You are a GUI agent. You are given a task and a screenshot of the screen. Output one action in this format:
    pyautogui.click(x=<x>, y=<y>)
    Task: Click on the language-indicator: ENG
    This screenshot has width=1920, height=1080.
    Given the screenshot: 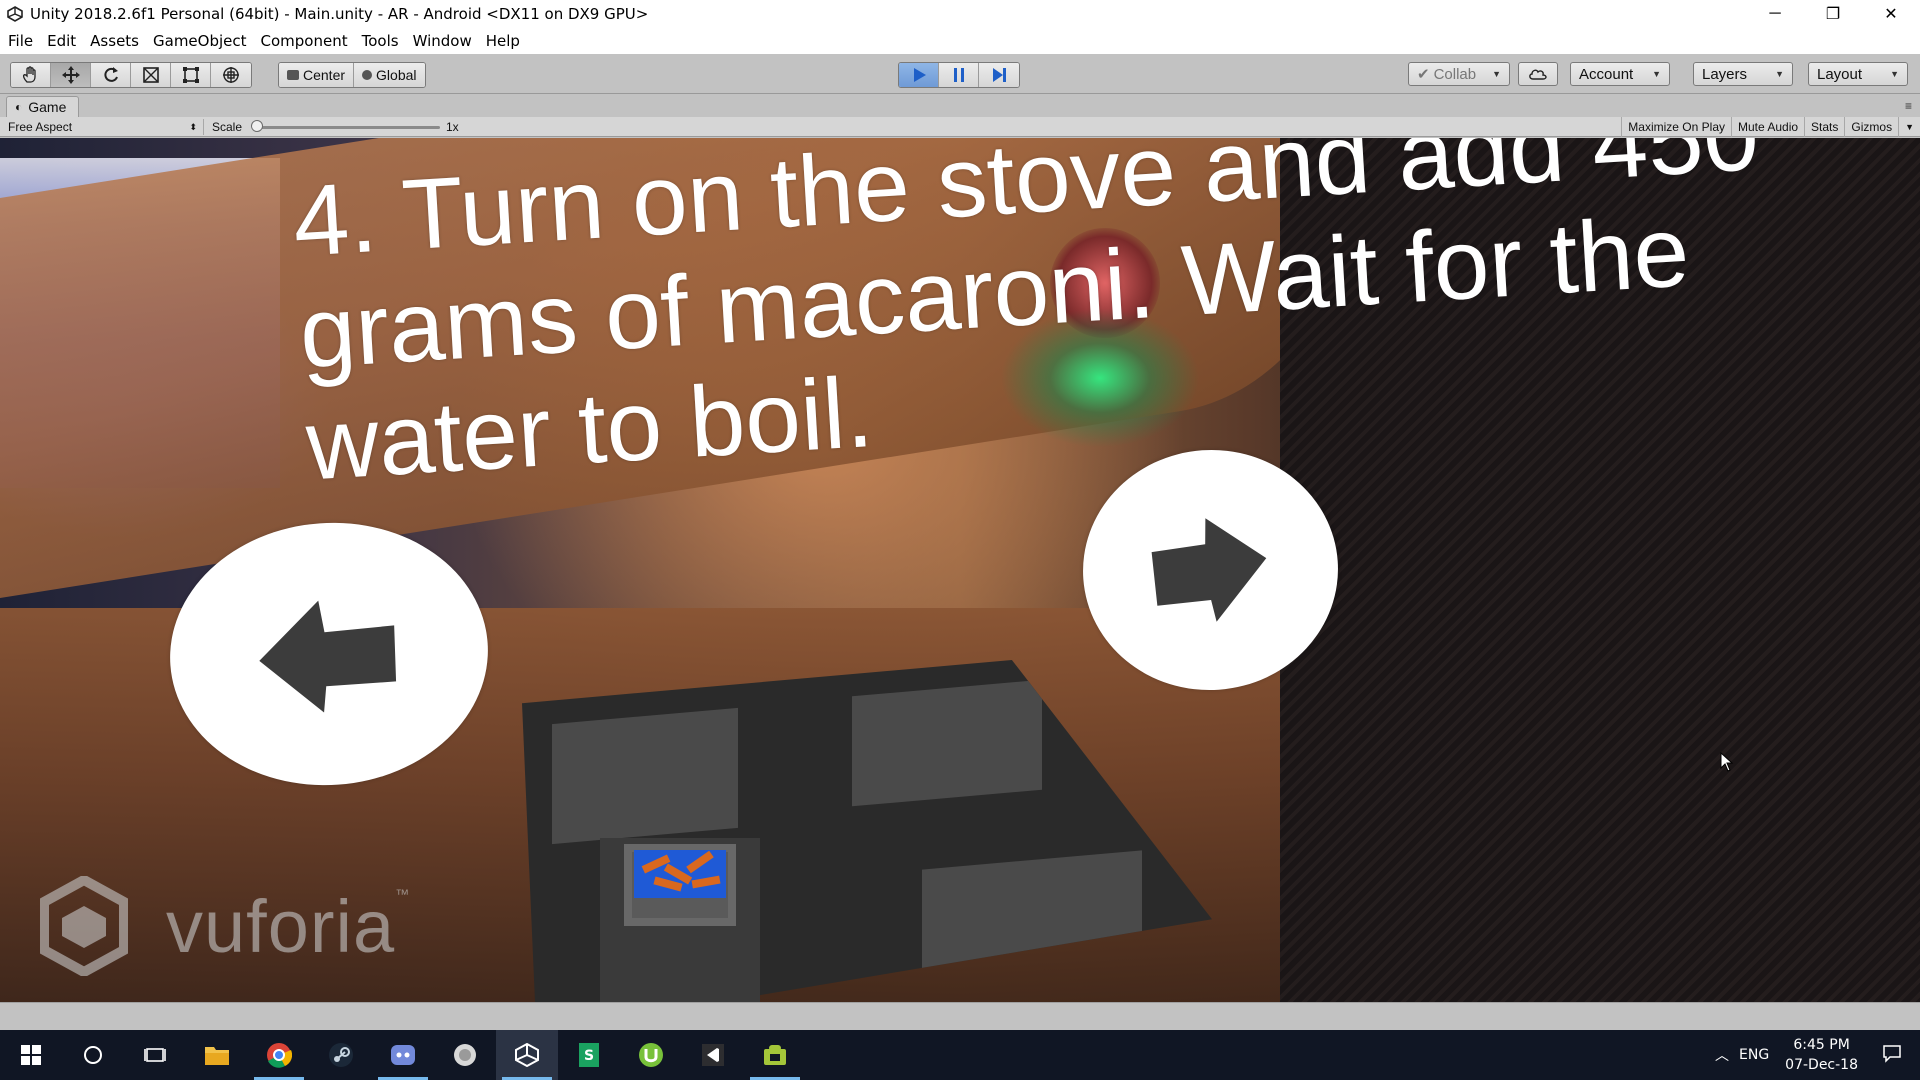 What is the action you would take?
    pyautogui.click(x=1754, y=1055)
    